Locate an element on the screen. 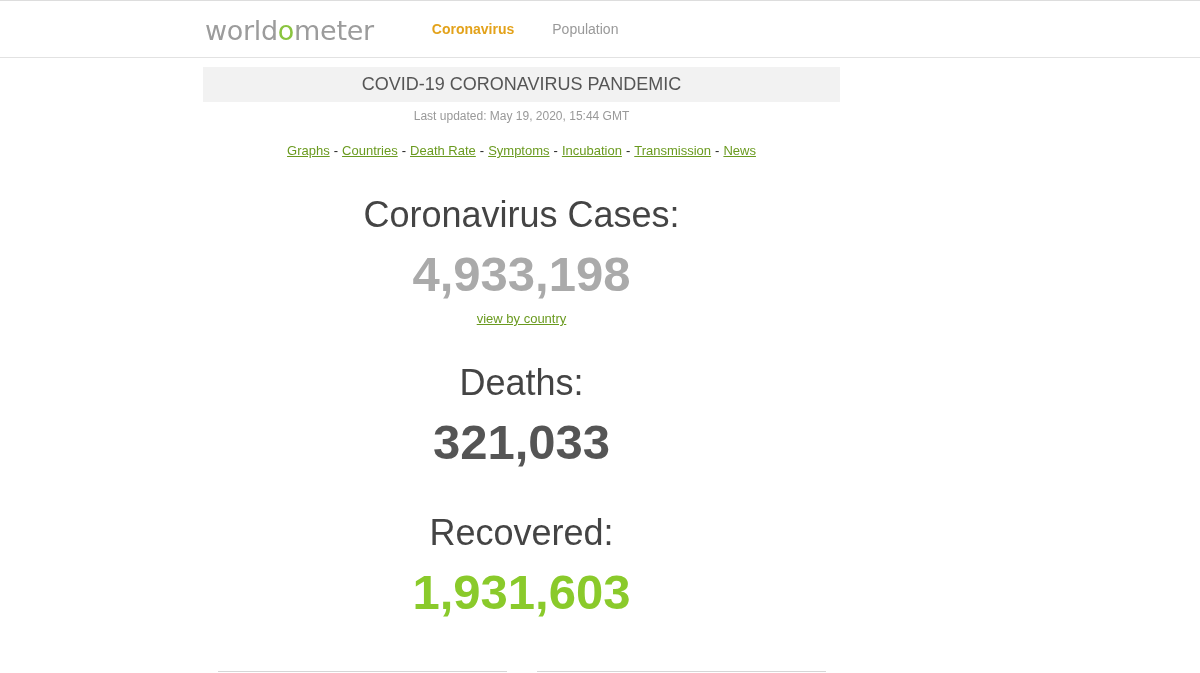 The width and height of the screenshot is (1200, 673). topic-link: Graphs is located at coordinates (308, 151).